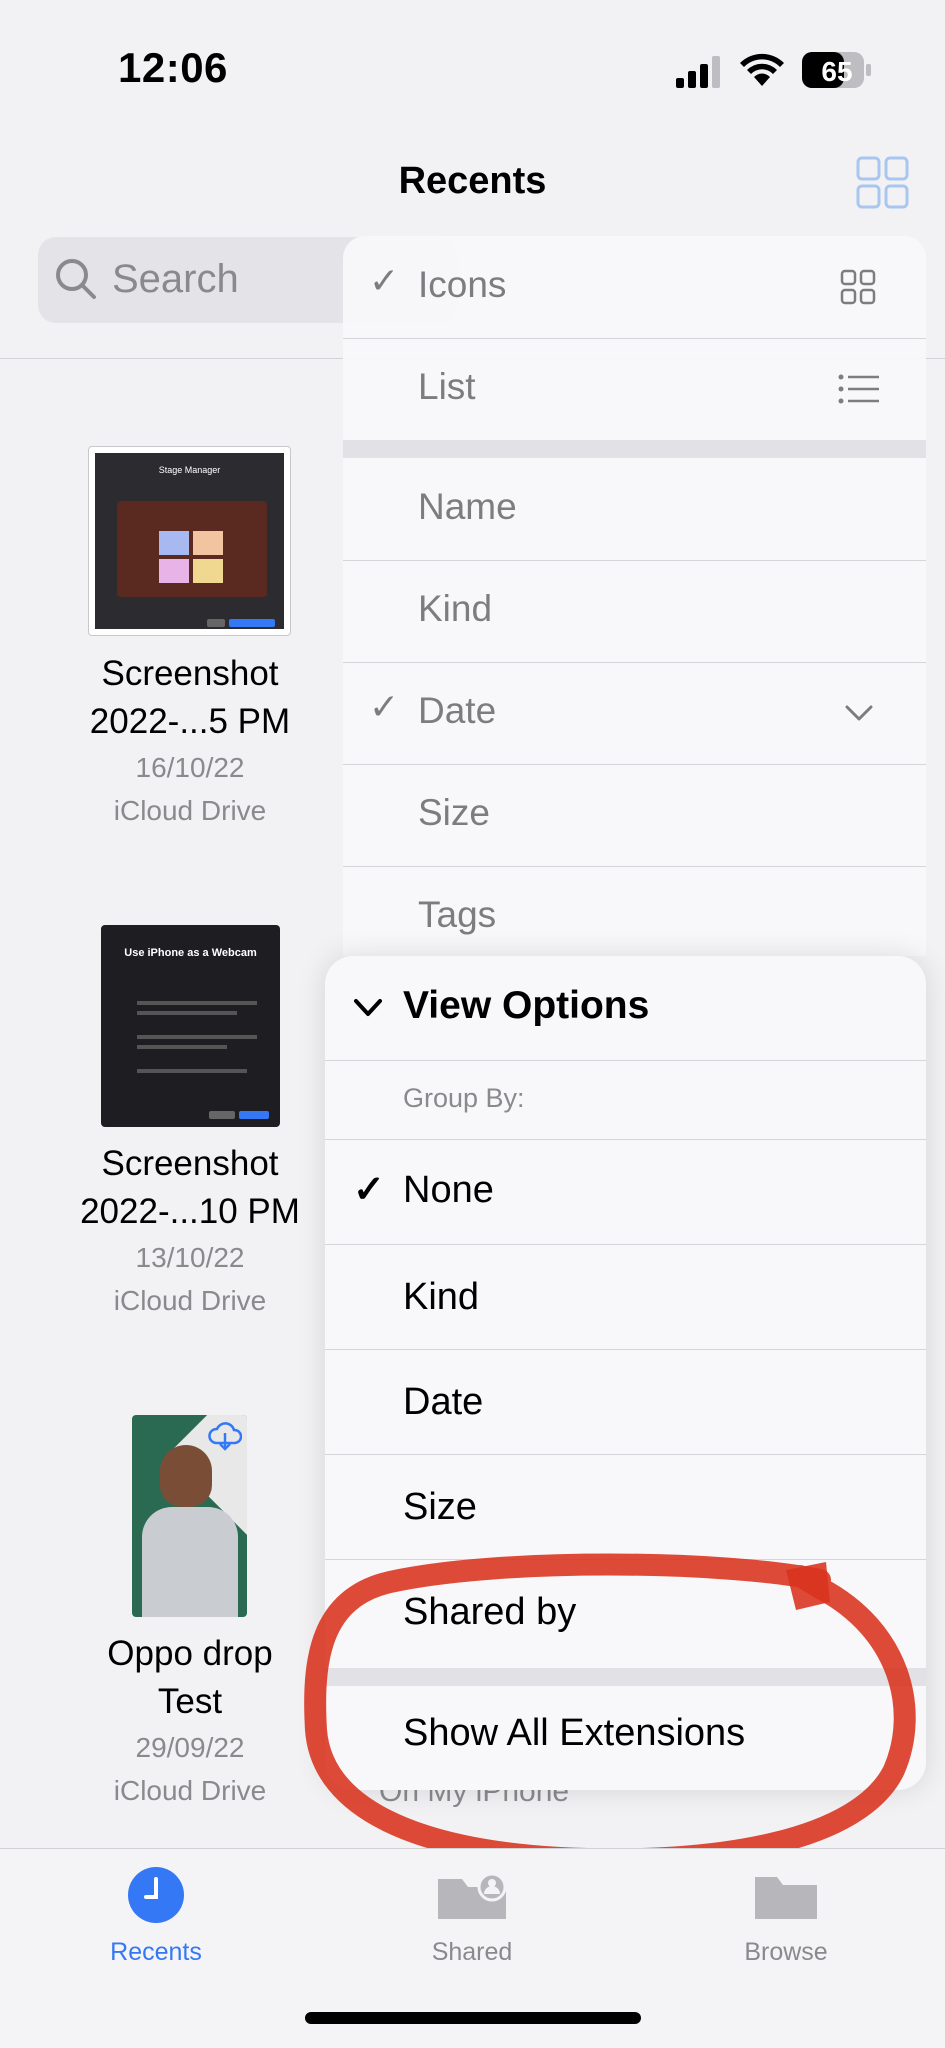  Describe the element at coordinates (190, 1701) in the screenshot. I see `file-name-line: Test` at that location.